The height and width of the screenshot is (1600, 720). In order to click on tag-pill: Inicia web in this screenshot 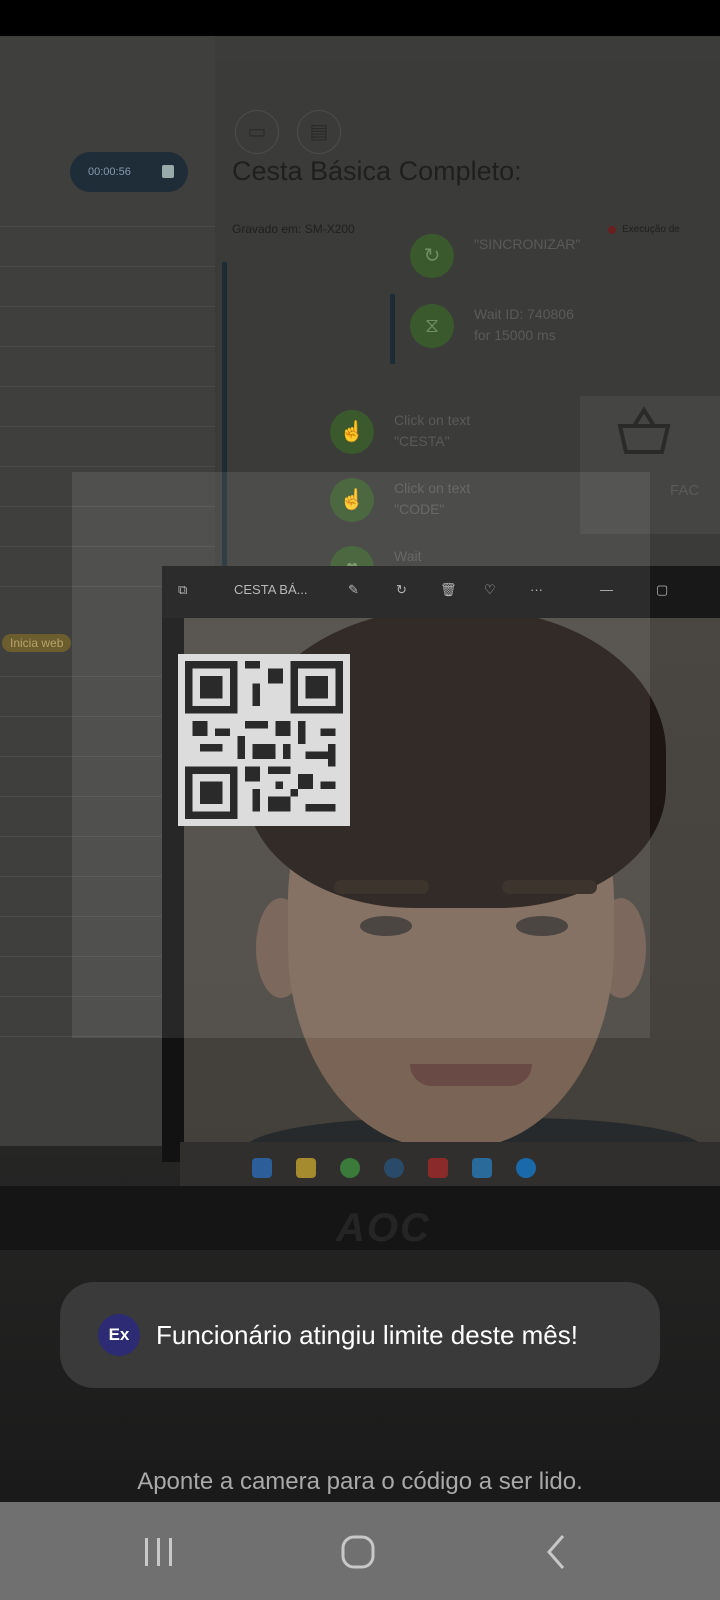, I will do `click(37, 643)`.